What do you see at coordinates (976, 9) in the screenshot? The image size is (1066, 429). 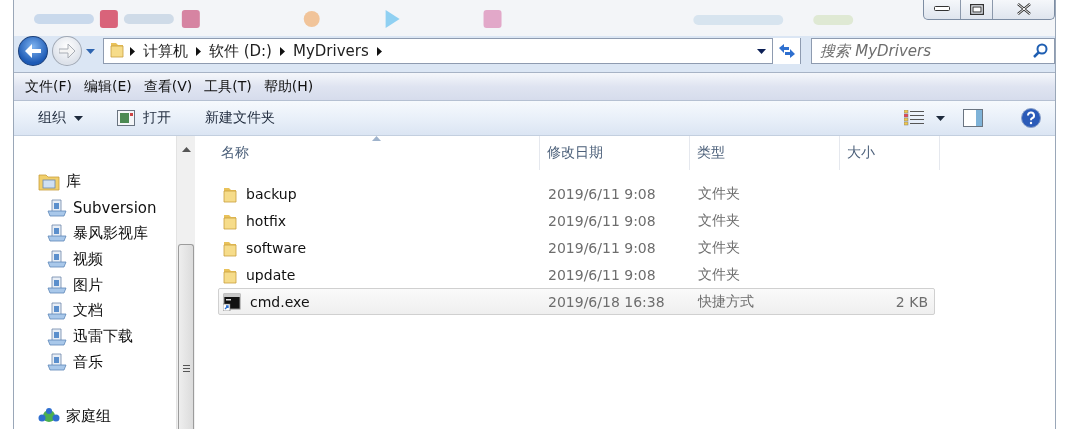 I see `maximize-icon` at bounding box center [976, 9].